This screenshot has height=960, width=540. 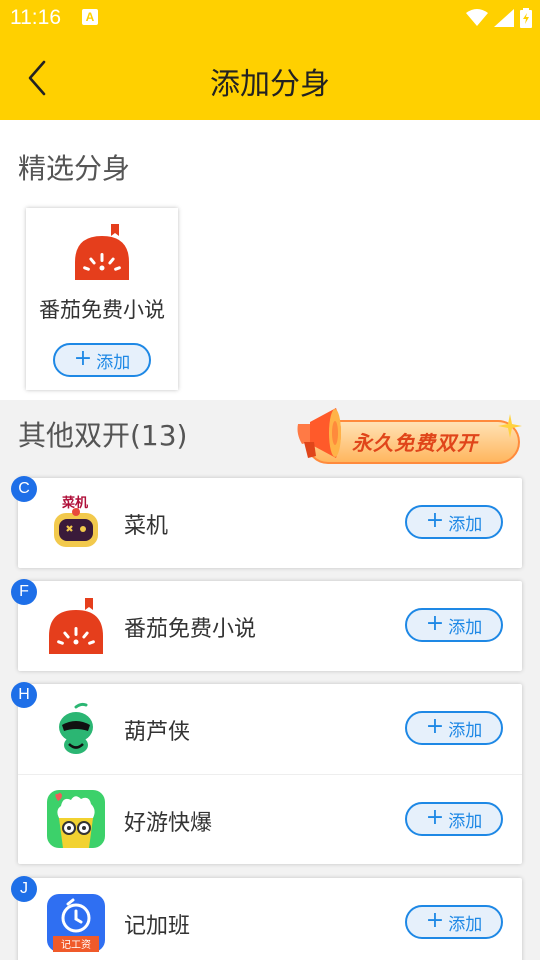 I want to click on app-name: 葫芦侠, so click(x=157, y=732).